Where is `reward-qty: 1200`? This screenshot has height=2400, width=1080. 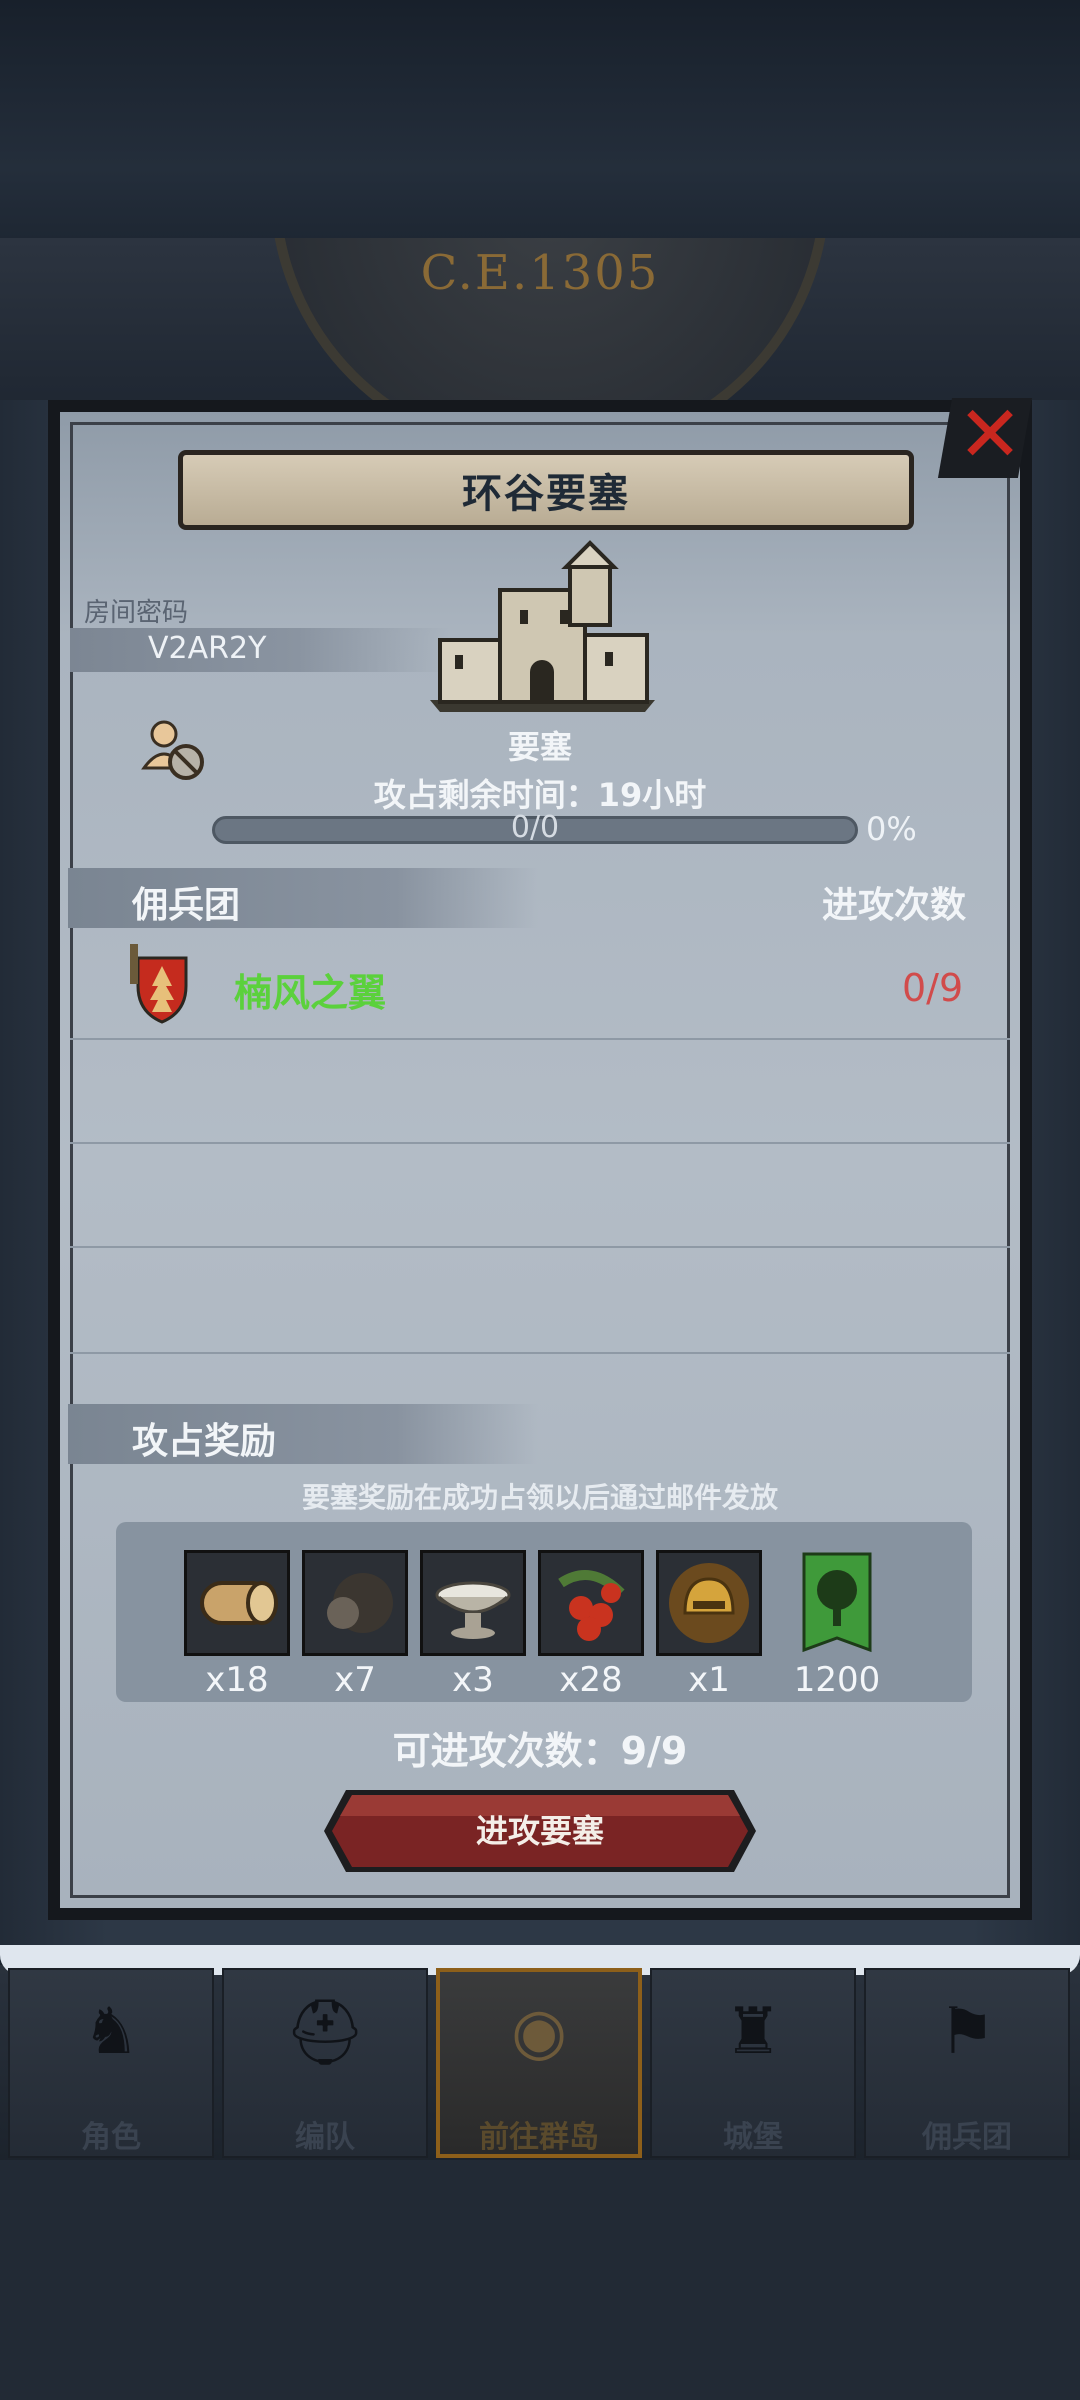
reward-qty: 1200 is located at coordinates (837, 1680).